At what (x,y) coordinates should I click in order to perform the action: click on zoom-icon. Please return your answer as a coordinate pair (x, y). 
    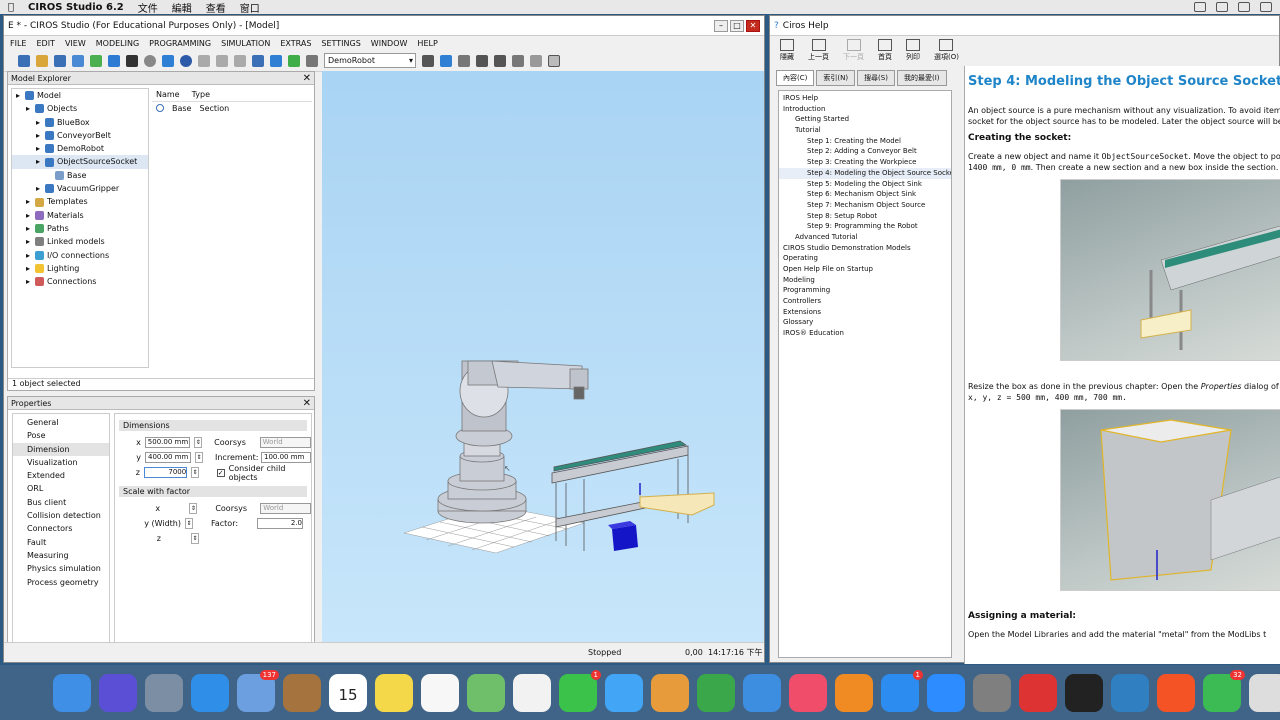
    Looking at the image, I should click on (946, 692).